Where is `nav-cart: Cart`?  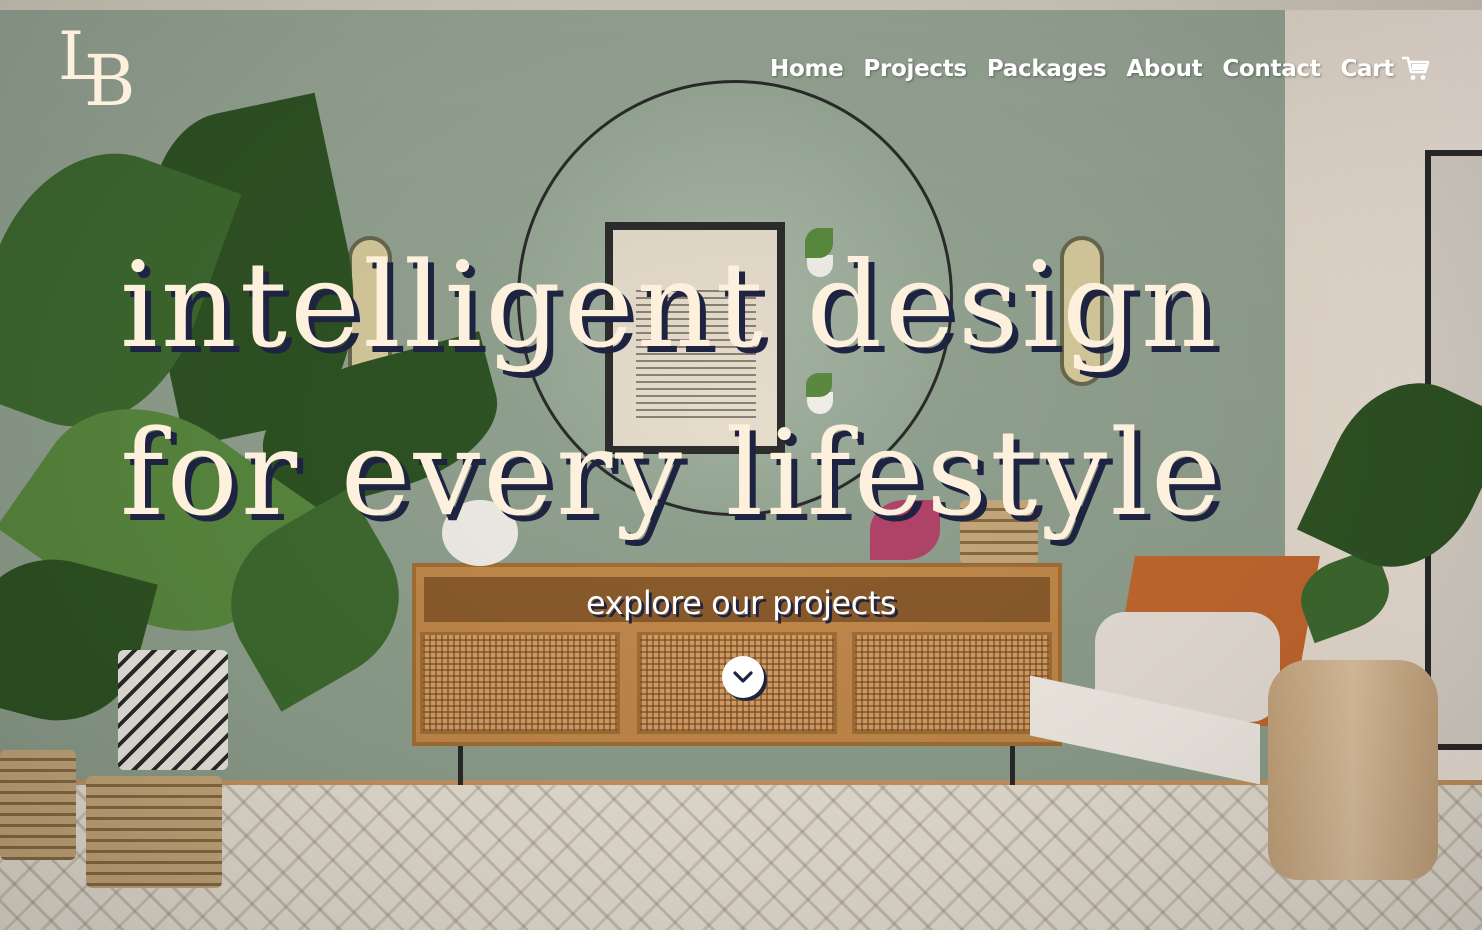
nav-cart: Cart is located at coordinates (1385, 69).